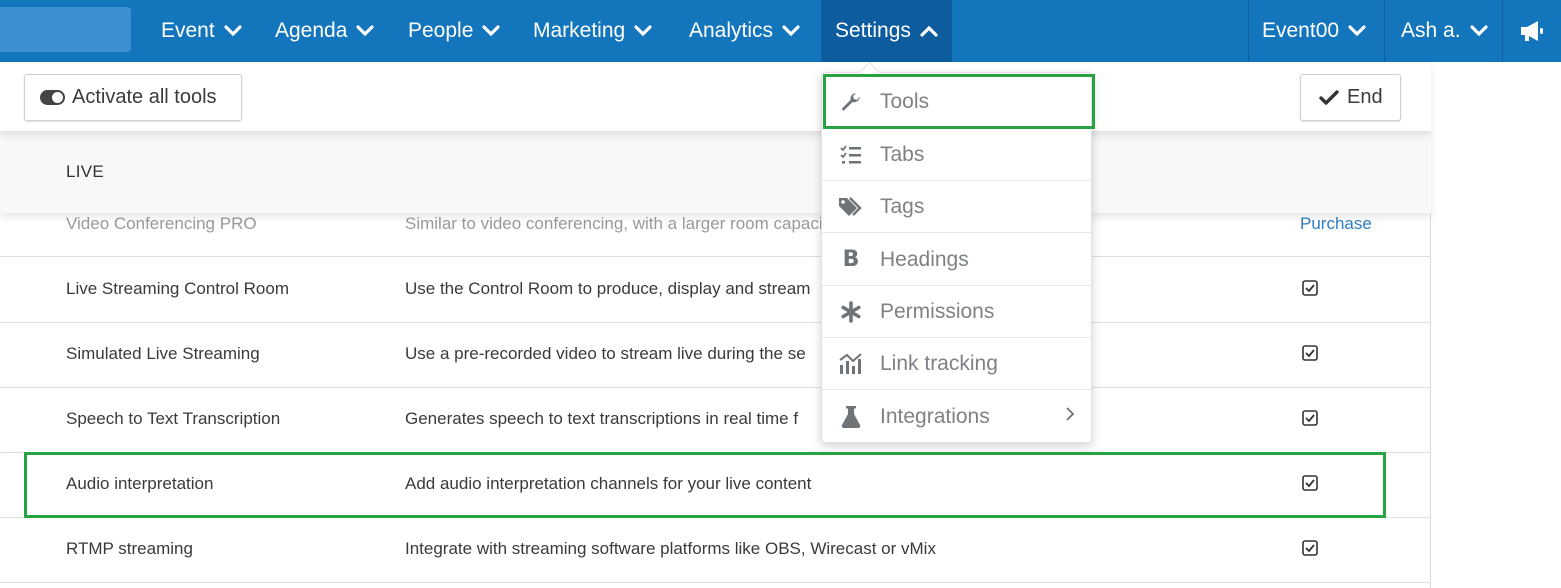 This screenshot has height=588, width=1561. What do you see at coordinates (851, 102) in the screenshot?
I see `wrench-icon` at bounding box center [851, 102].